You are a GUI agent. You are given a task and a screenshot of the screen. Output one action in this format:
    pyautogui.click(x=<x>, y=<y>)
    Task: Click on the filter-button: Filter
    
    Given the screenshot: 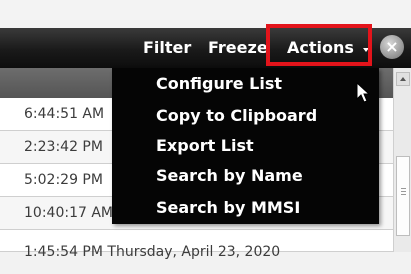 What is the action you would take?
    pyautogui.click(x=167, y=48)
    